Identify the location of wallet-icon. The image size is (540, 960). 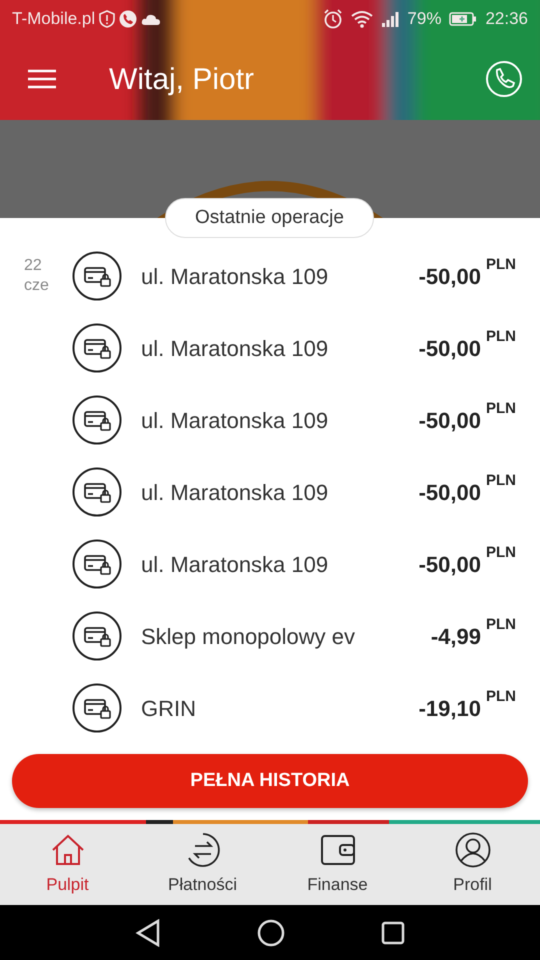
(338, 850).